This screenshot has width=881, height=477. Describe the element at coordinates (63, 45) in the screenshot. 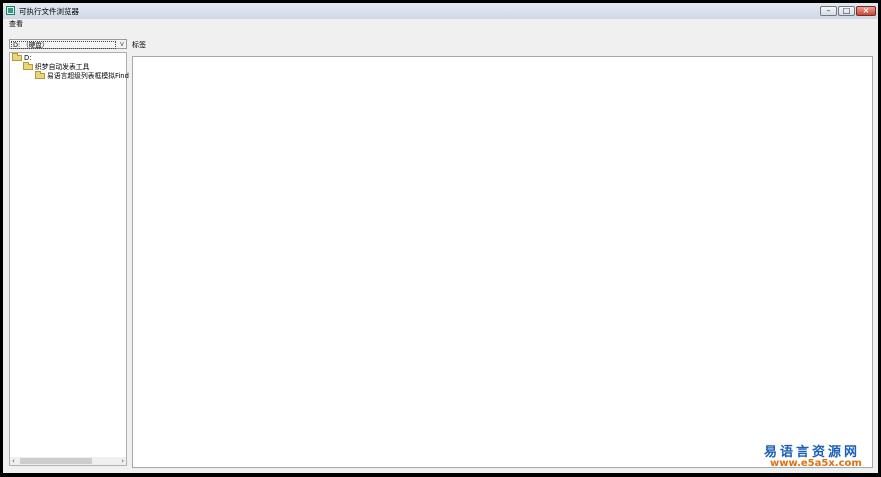

I see `drive-select-value: D: （硬盘）` at that location.